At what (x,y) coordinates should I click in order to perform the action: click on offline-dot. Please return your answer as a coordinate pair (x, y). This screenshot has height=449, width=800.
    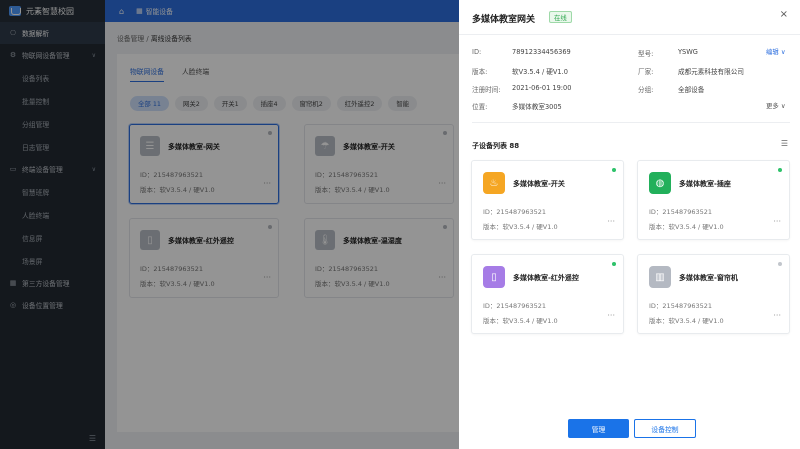
    Looking at the image, I should click on (780, 264).